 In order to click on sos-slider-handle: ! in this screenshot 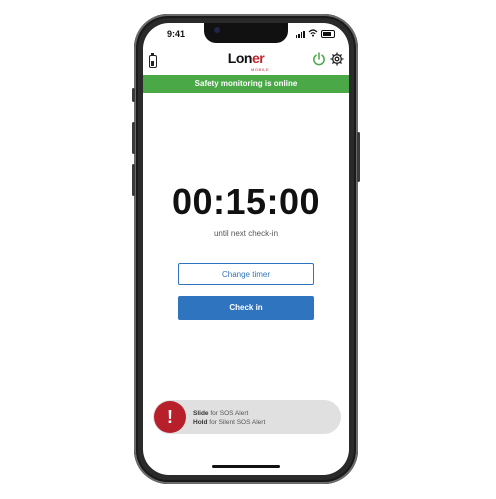, I will do `click(170, 417)`.